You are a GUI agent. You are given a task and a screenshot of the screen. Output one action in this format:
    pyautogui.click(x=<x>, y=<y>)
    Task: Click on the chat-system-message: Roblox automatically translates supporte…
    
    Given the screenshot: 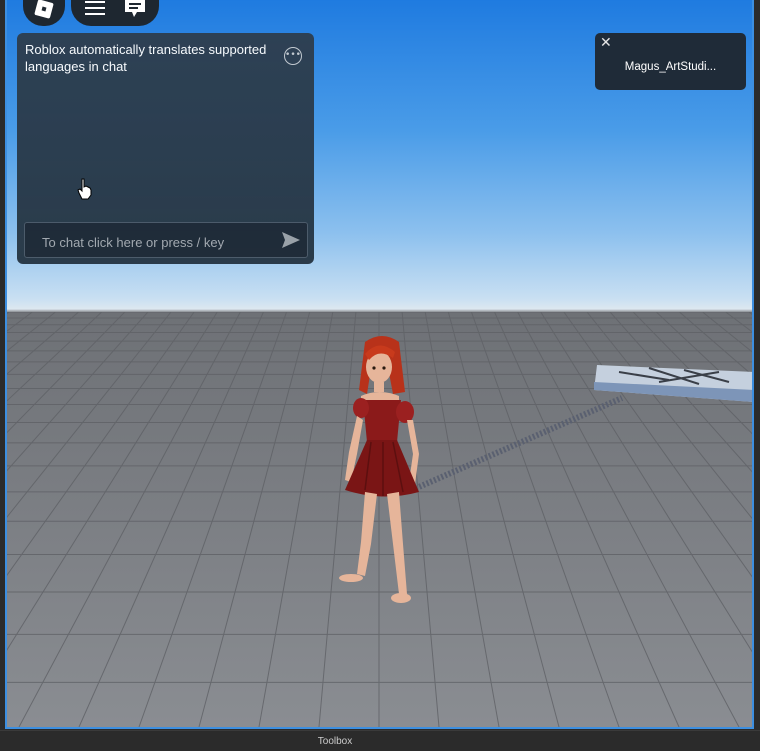 What is the action you would take?
    pyautogui.click(x=146, y=58)
    